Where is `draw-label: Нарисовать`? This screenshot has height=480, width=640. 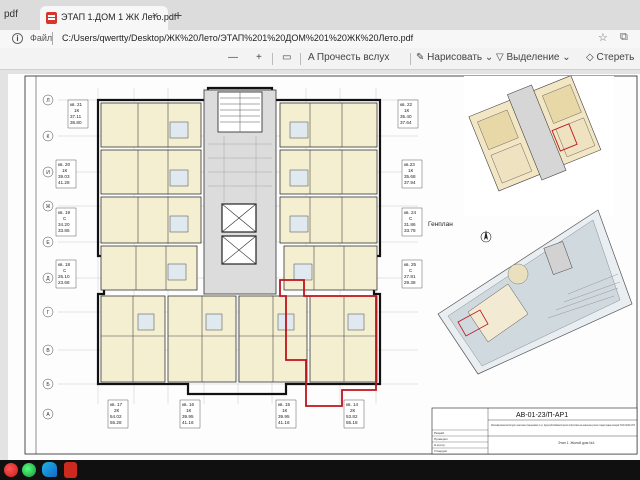
draw-label: Нарисовать is located at coordinates (455, 57).